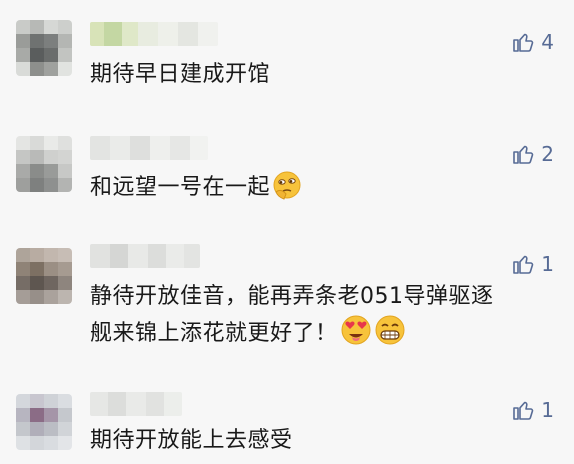 This screenshot has height=464, width=574. I want to click on like-count: 2, so click(547, 154).